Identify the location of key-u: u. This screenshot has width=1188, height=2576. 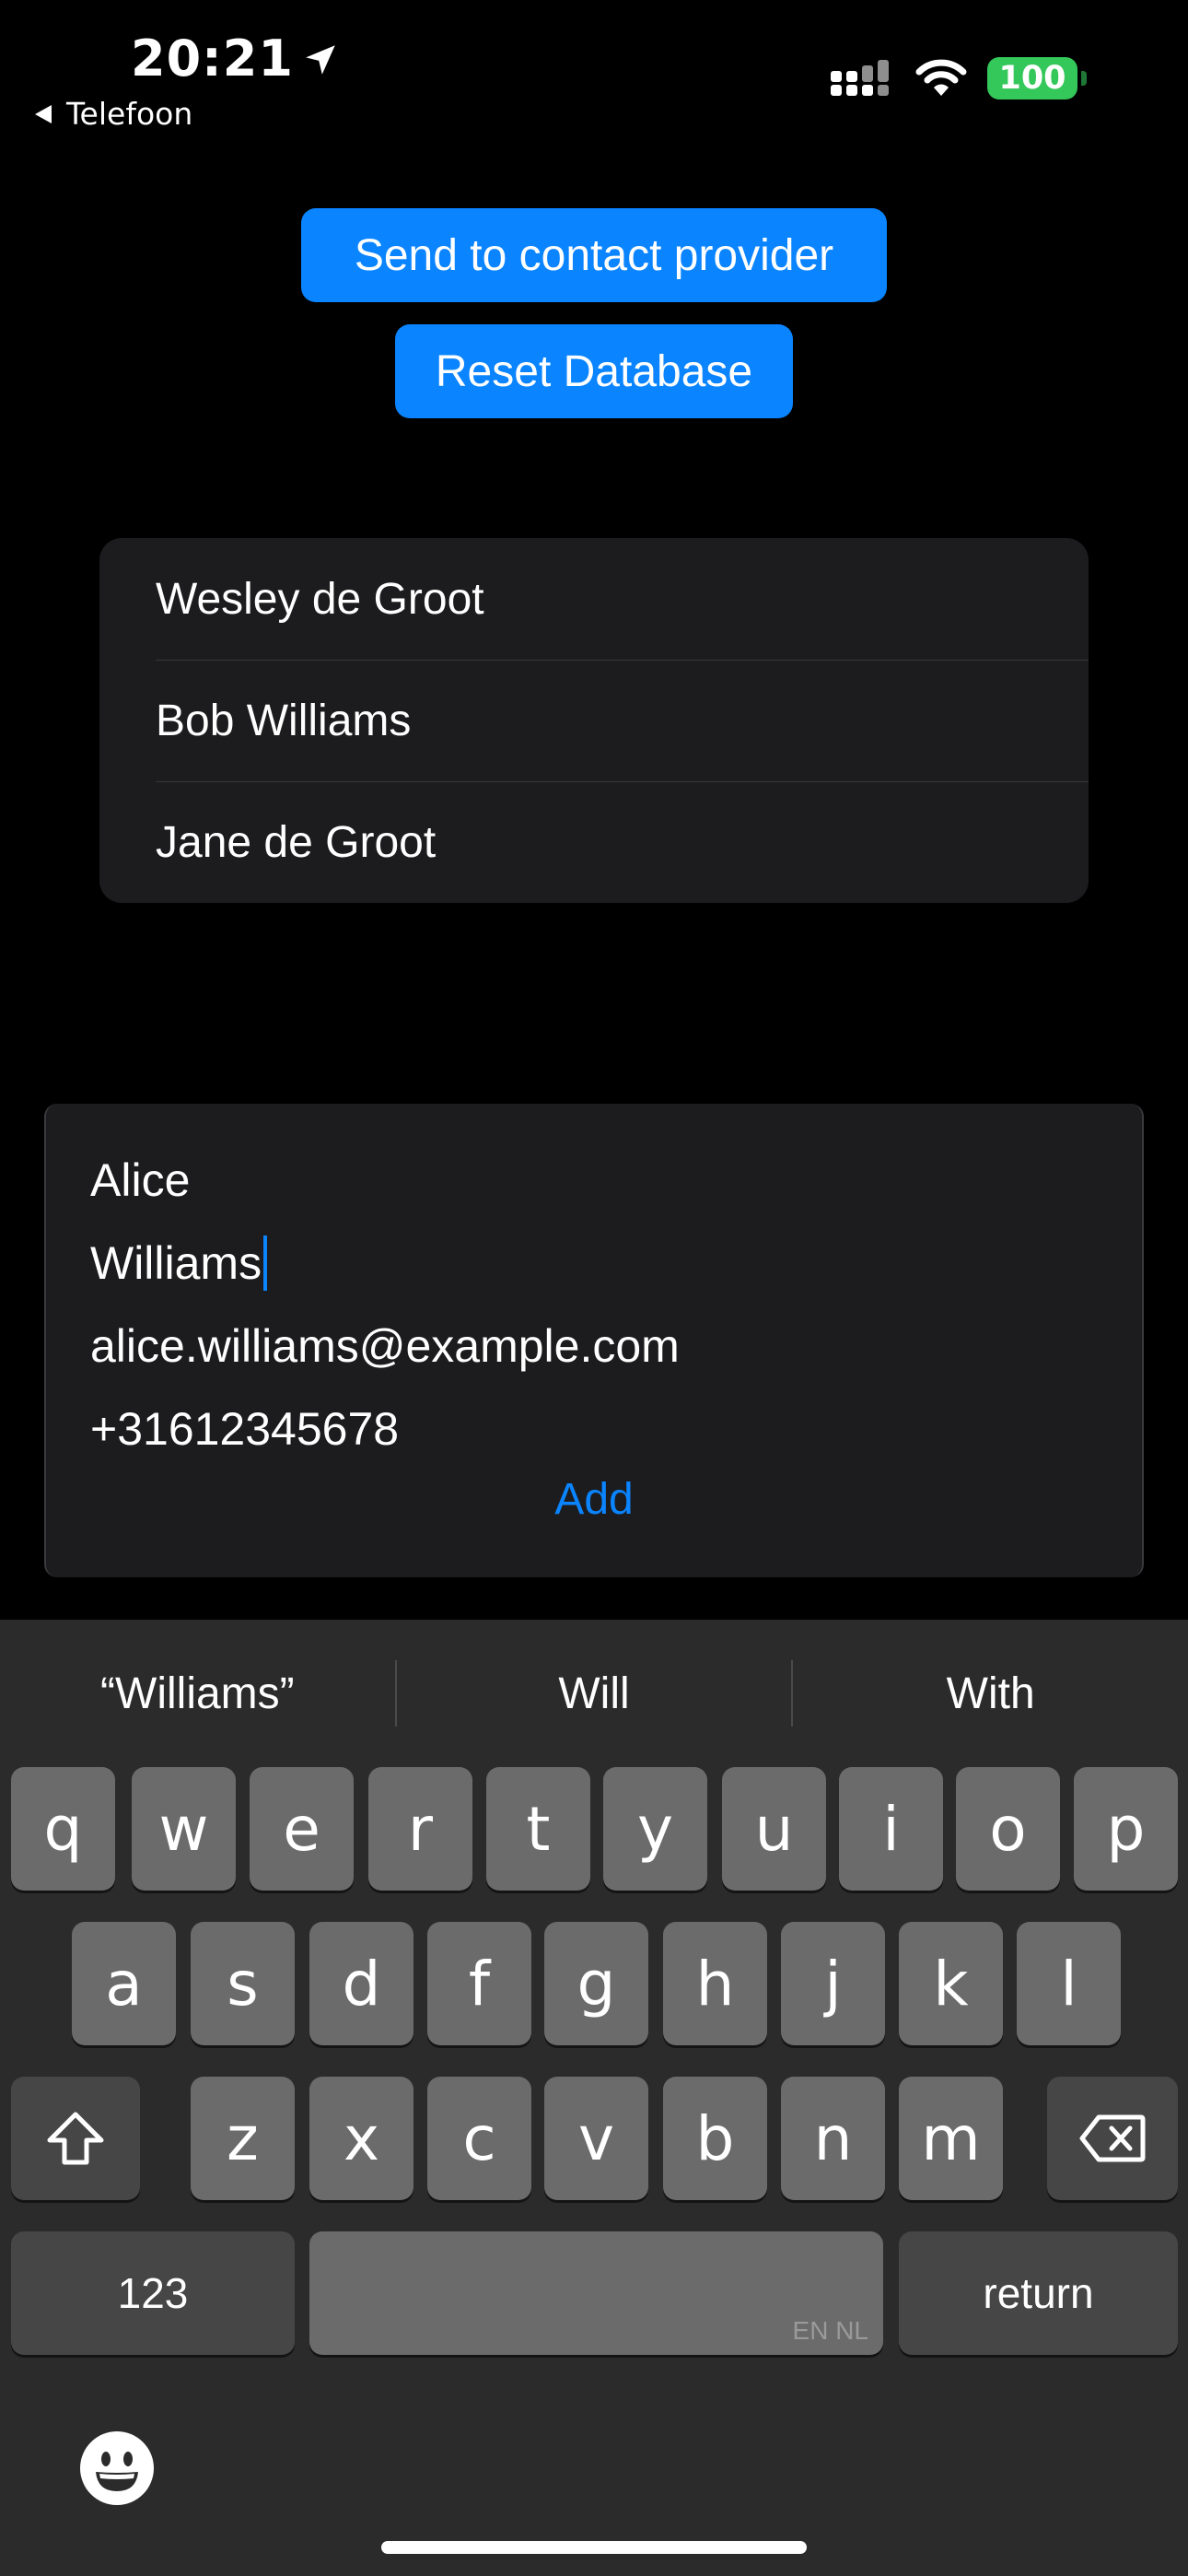
(774, 1829).